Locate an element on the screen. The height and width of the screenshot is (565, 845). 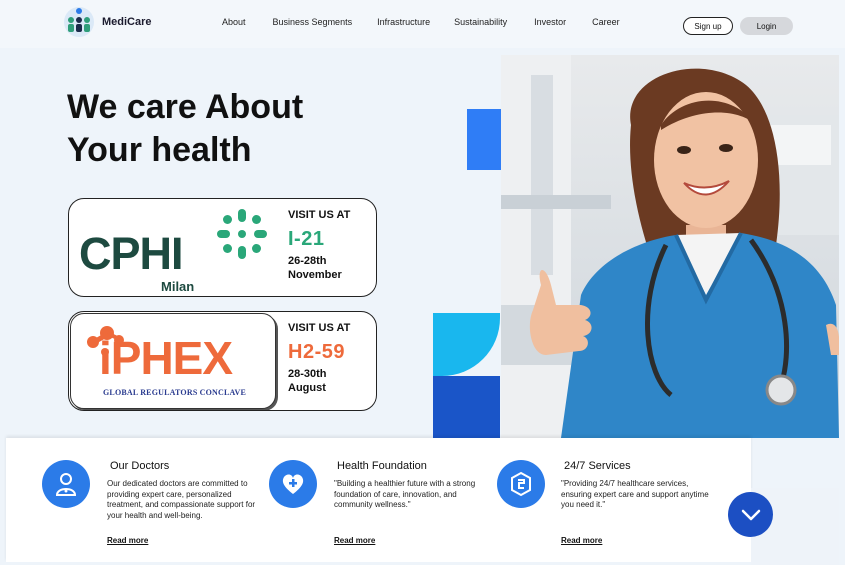
heart-plus-icon is located at coordinates (293, 484).